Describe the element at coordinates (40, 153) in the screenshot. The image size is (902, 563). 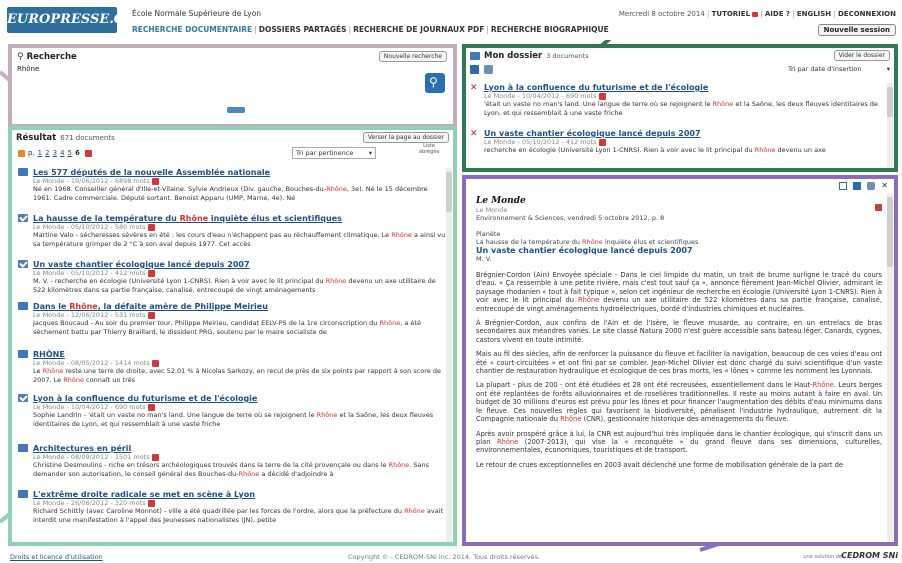
I see `page-link-1: 1` at that location.